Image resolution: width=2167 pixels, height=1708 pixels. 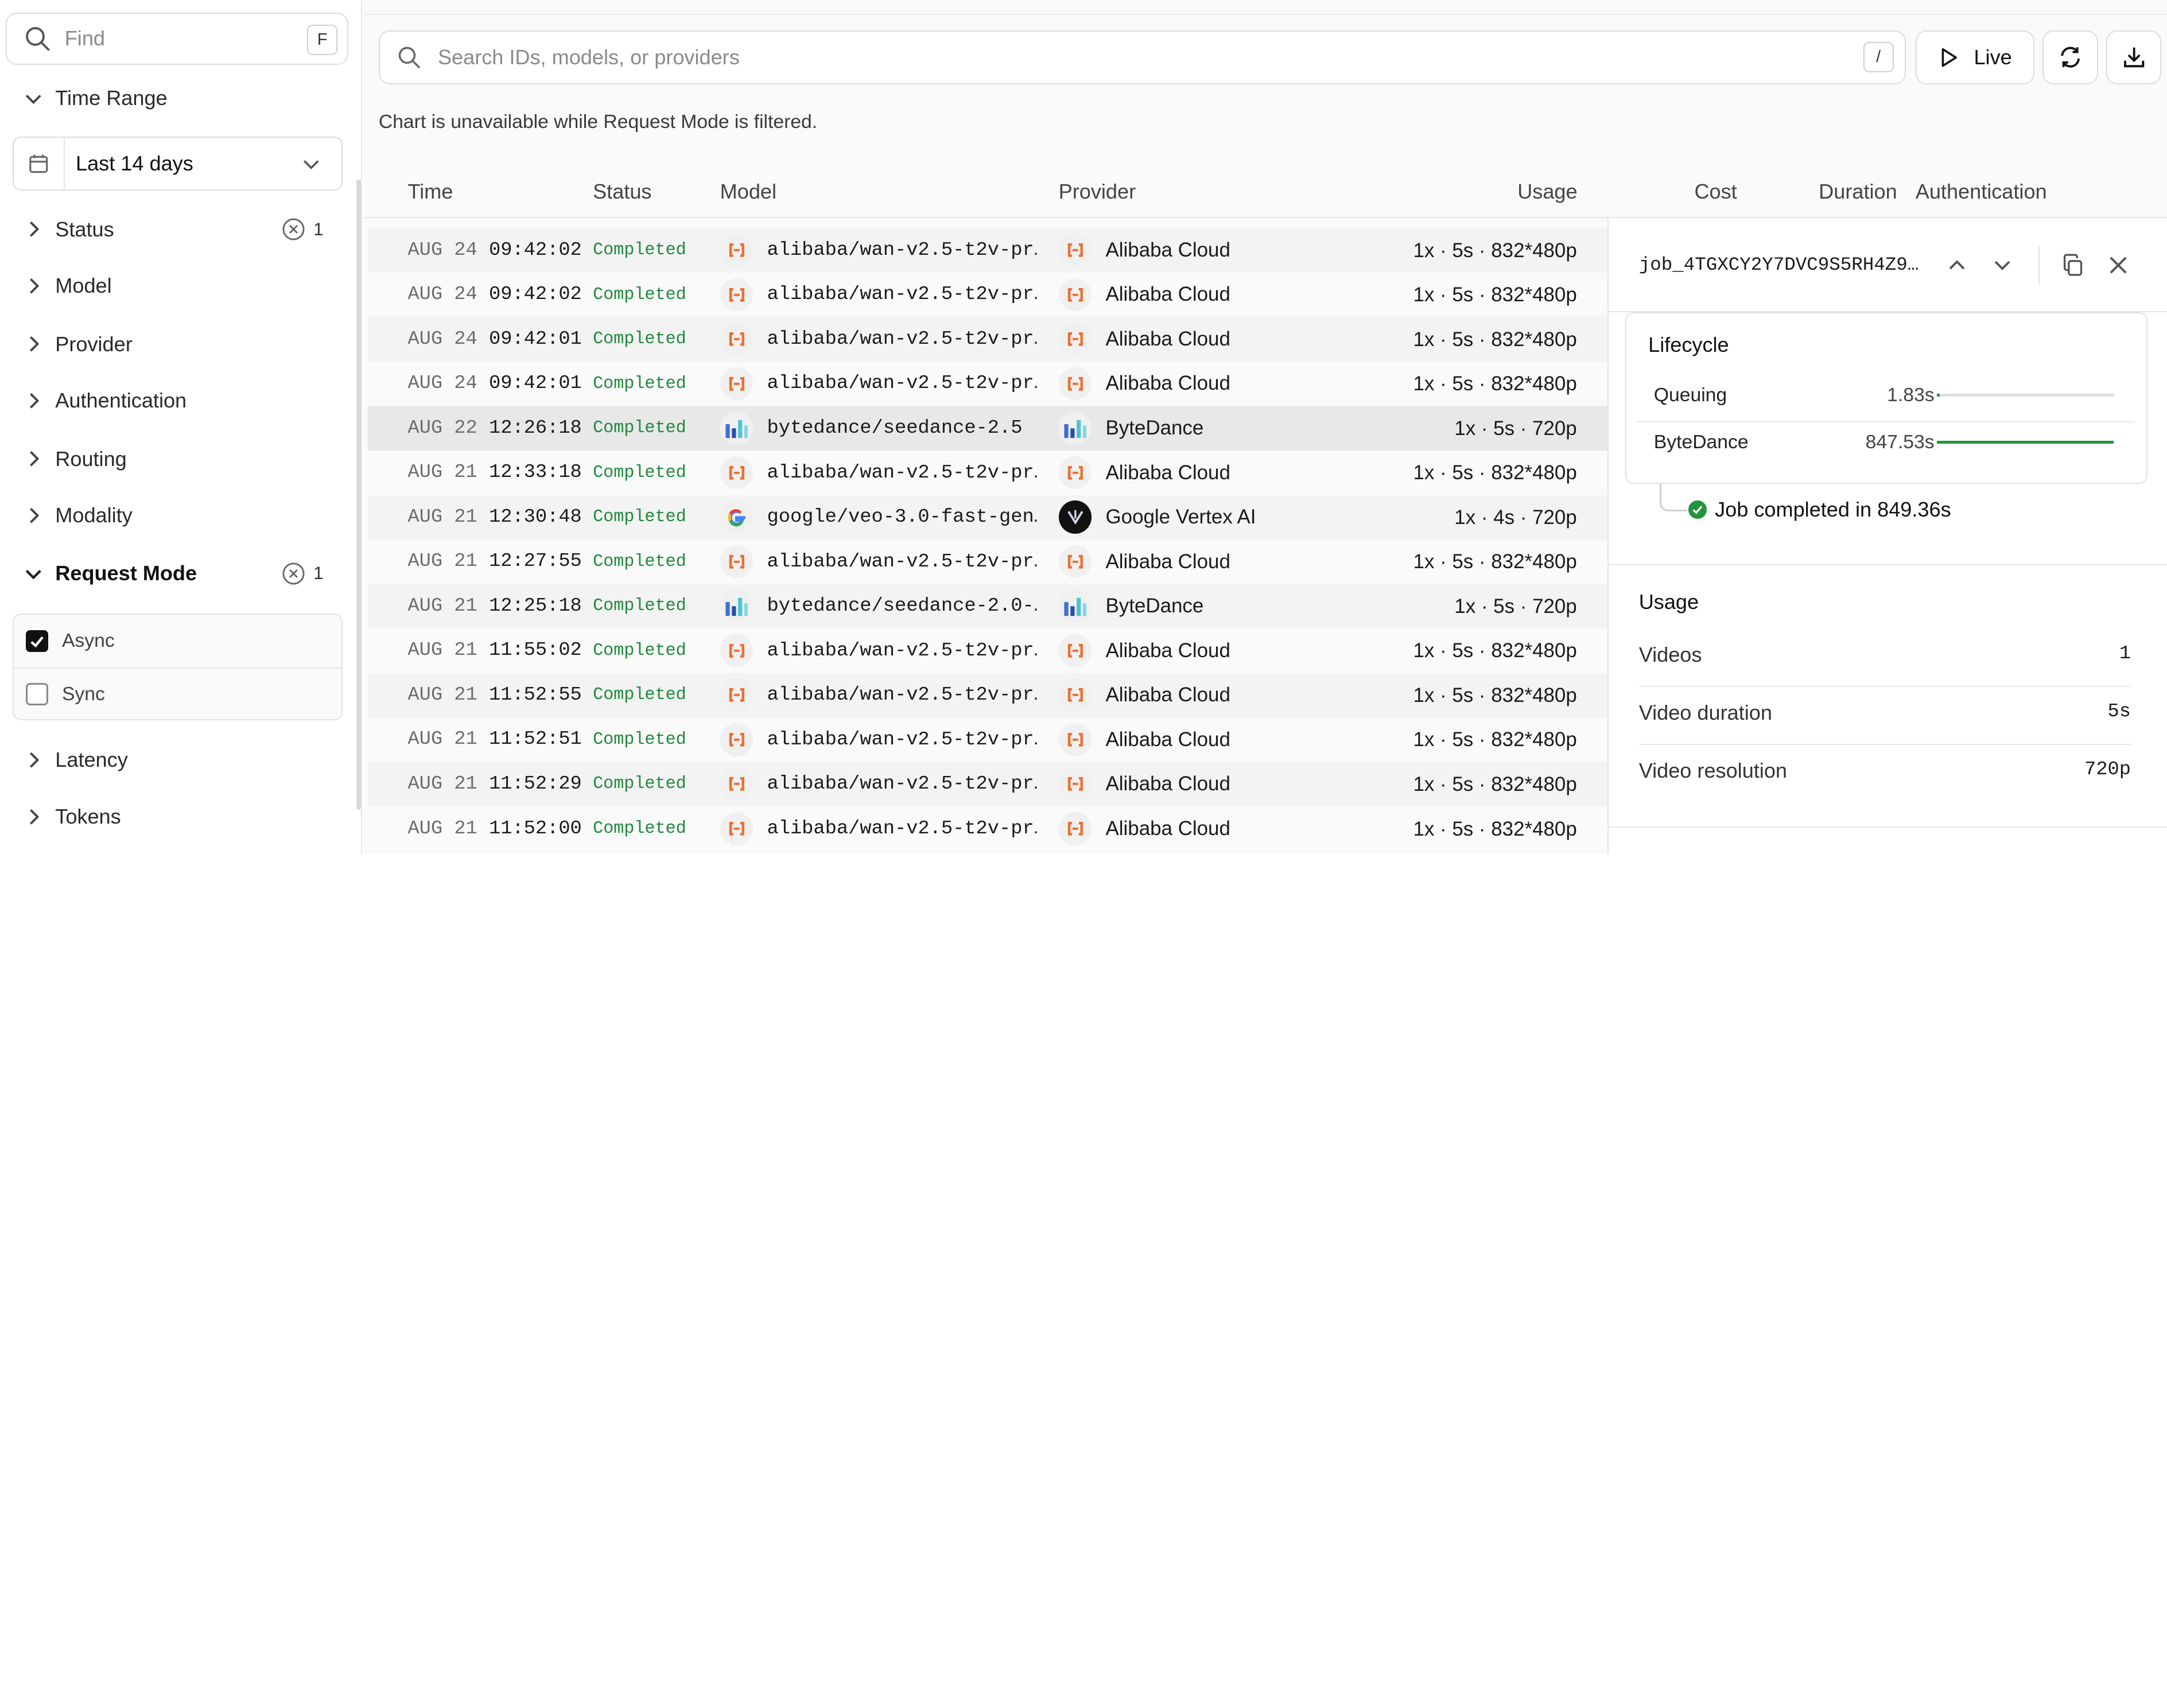 I want to click on section-request-mode: Request Mode 1, so click(x=171, y=574).